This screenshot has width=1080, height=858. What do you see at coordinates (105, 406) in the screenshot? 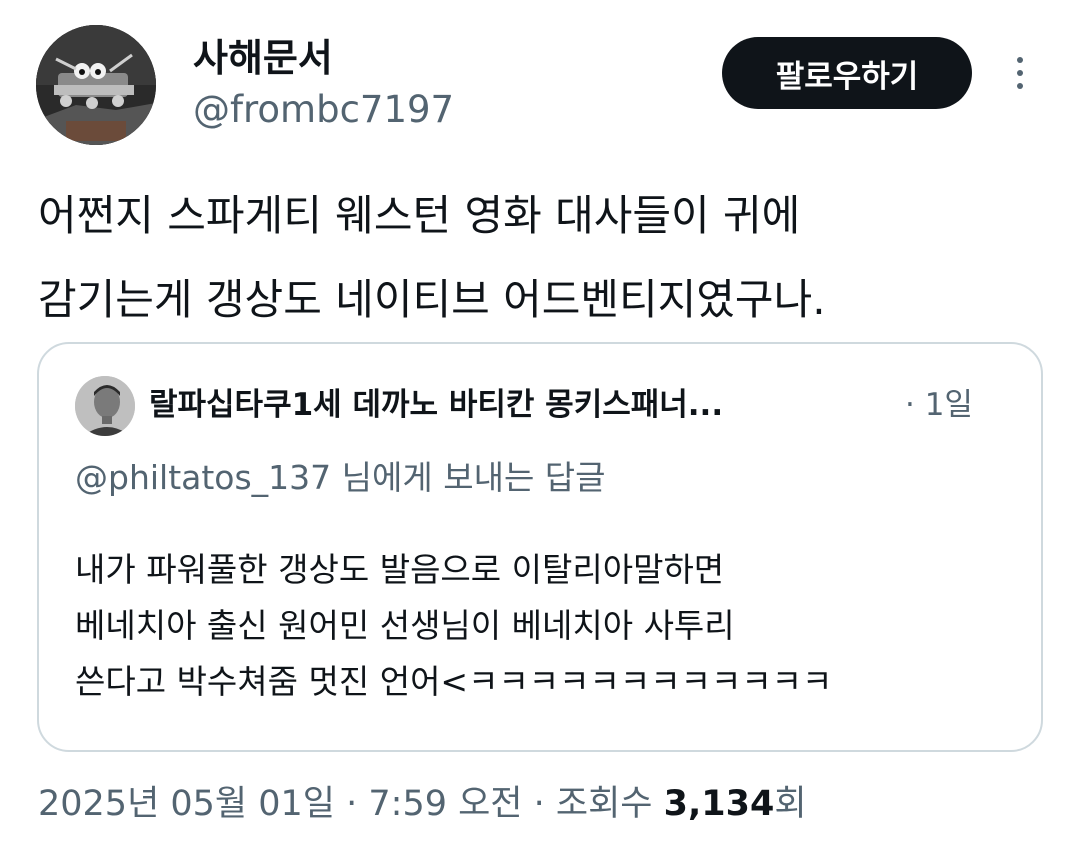
I see `quoted-author-avatar` at bounding box center [105, 406].